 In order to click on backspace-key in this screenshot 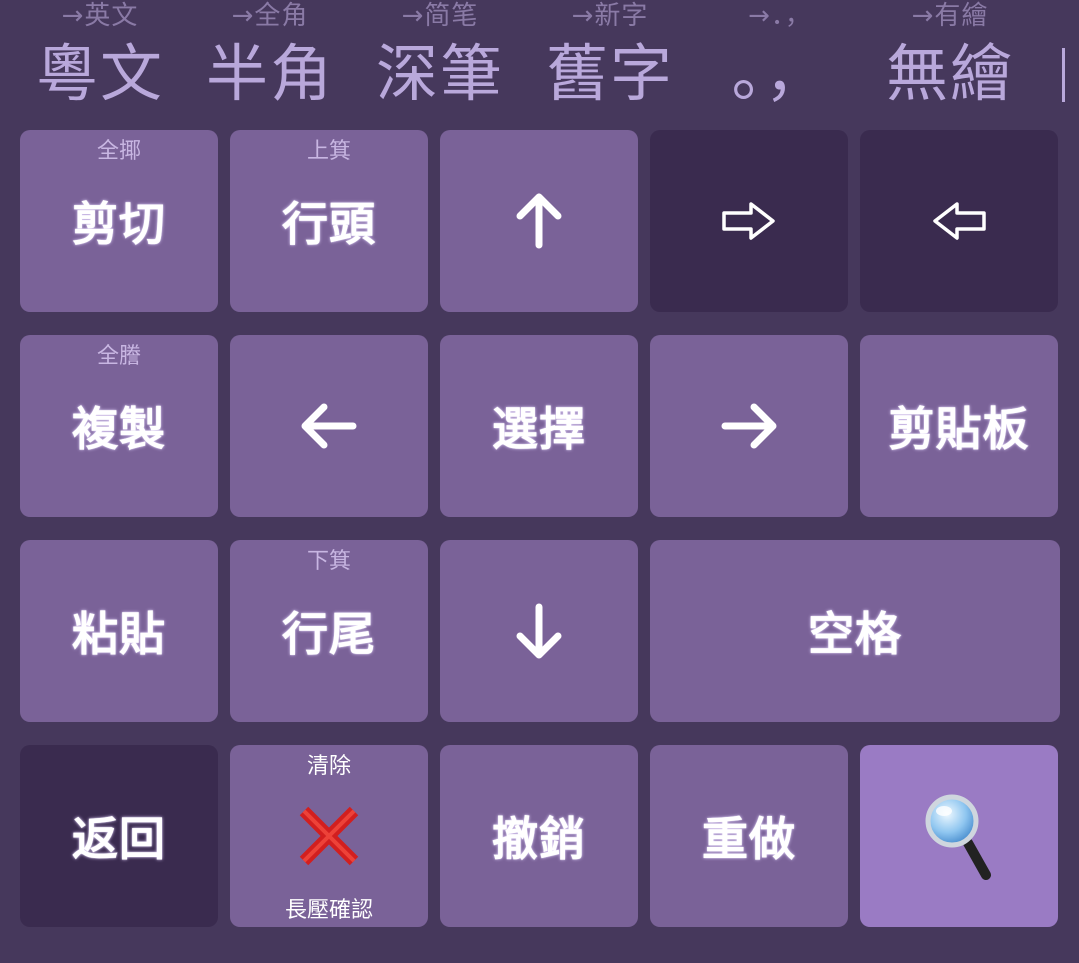, I will do `click(959, 221)`.